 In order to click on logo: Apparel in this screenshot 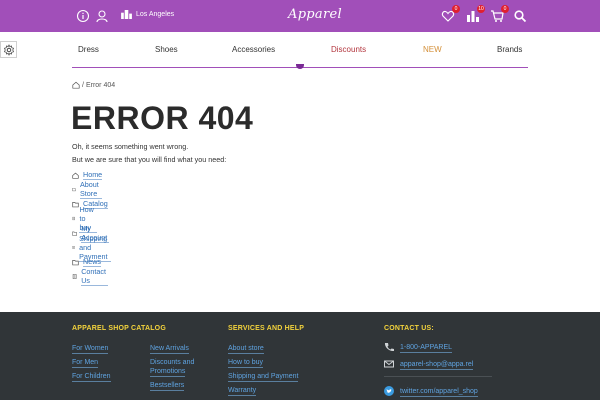, I will do `click(315, 14)`.